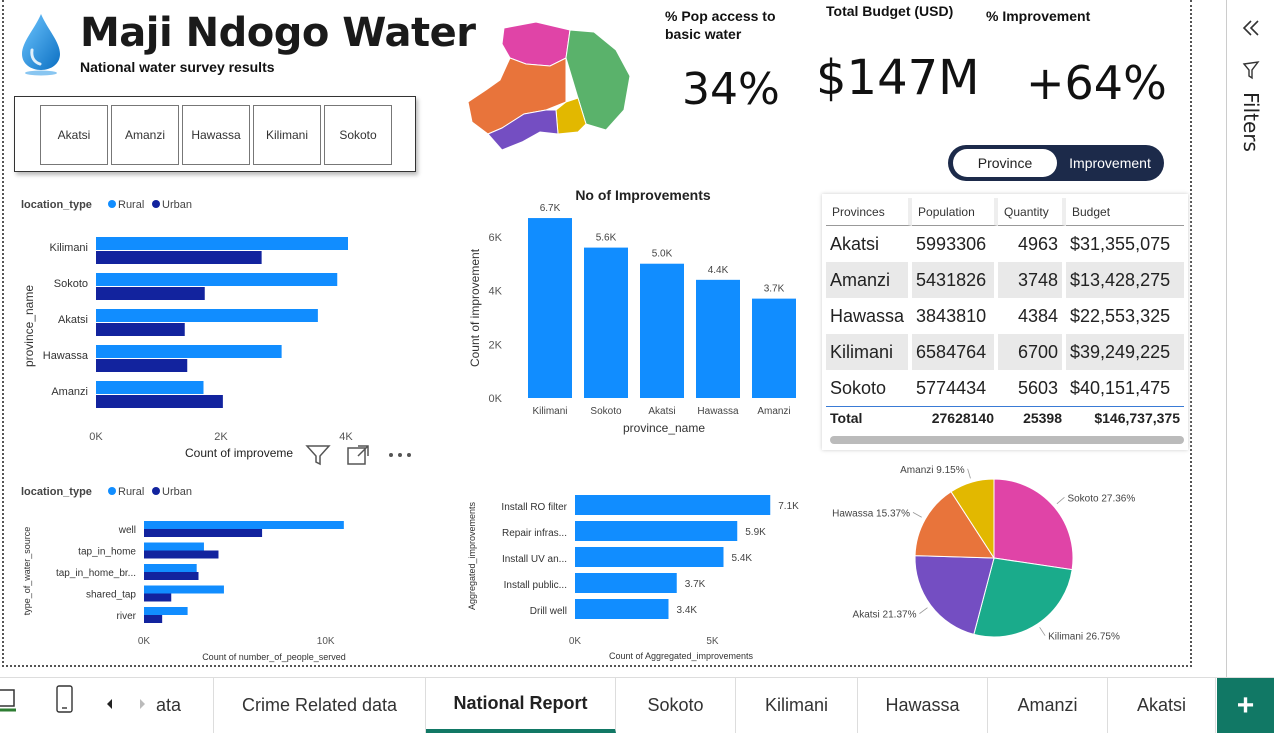 The height and width of the screenshot is (733, 1274). What do you see at coordinates (216, 135) in the screenshot?
I see `slicer-item-hawassa: Hawassa` at bounding box center [216, 135].